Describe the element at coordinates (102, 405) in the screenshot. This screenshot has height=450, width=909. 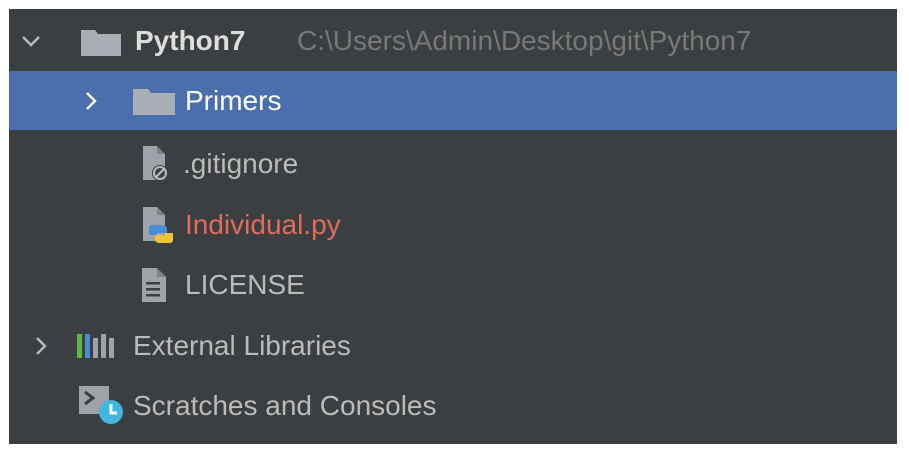
I see `scratches-consoles-icon` at that location.